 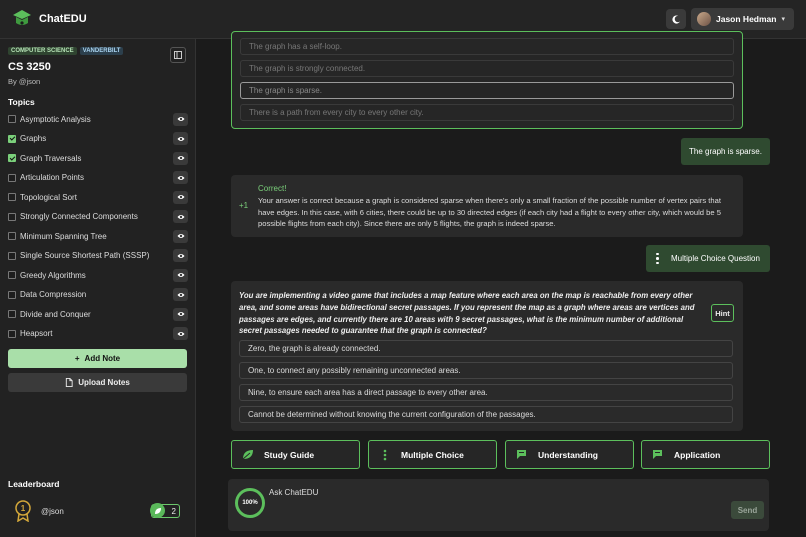 What do you see at coordinates (97, 358) in the screenshot?
I see `add-note-button: + Add Note` at bounding box center [97, 358].